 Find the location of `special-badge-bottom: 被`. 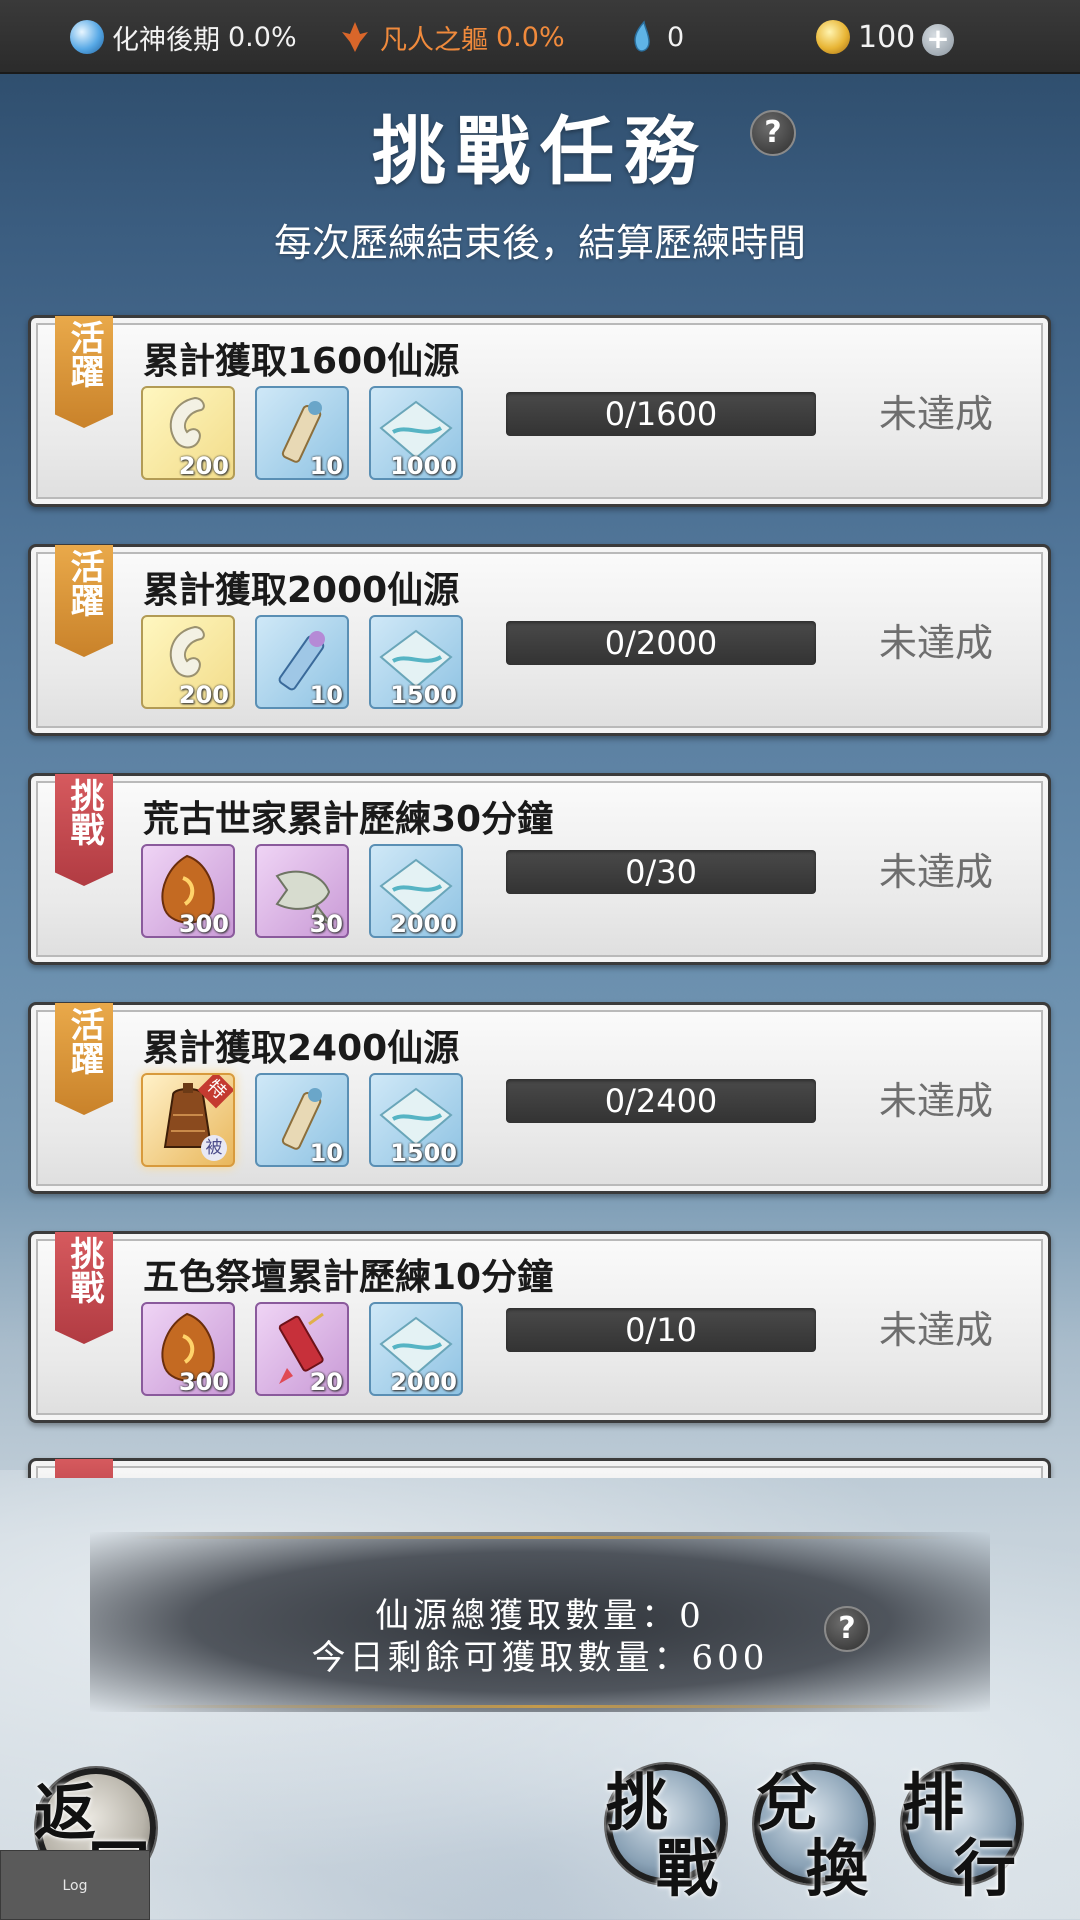

special-badge-bottom: 被 is located at coordinates (214, 1148).